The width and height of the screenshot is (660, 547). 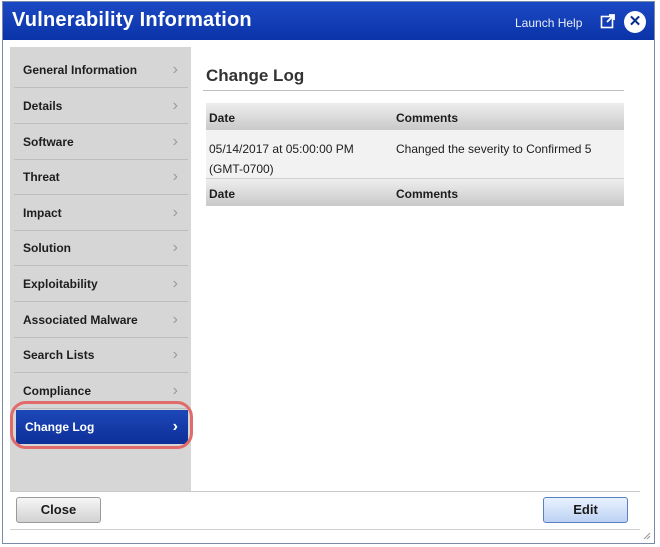 I want to click on sidebar-item-label: Search Lists, so click(x=59, y=355).